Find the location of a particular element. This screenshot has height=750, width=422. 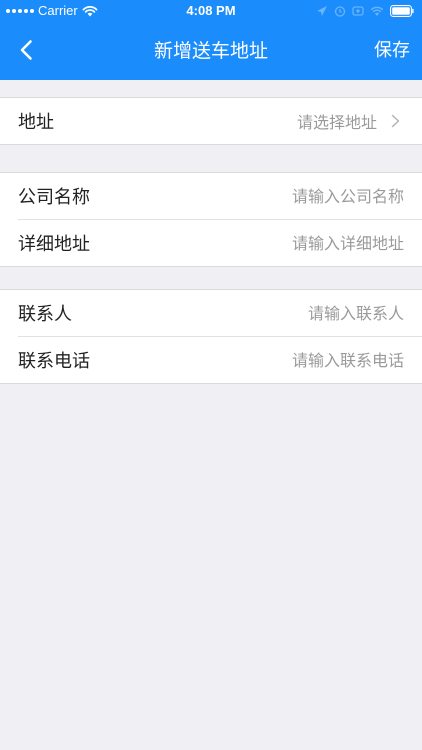

address-section: 地址 请选择地址 is located at coordinates (211, 121).